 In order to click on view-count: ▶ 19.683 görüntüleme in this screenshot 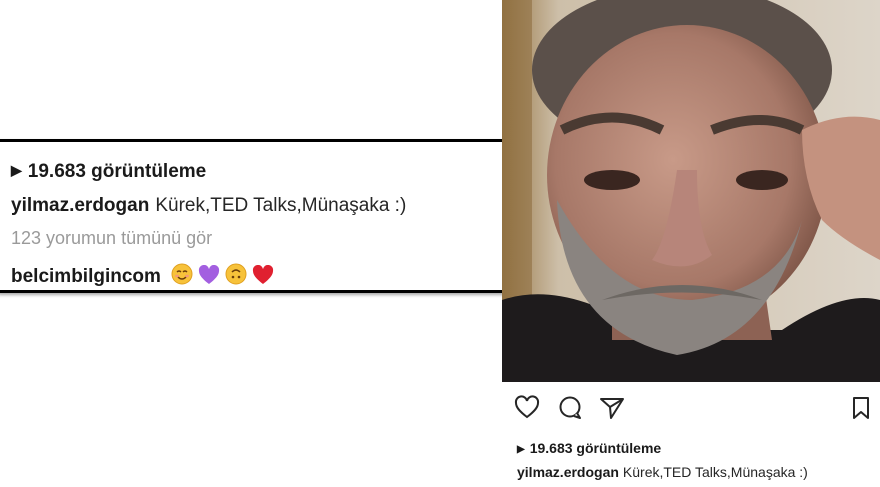, I will do `click(108, 172)`.